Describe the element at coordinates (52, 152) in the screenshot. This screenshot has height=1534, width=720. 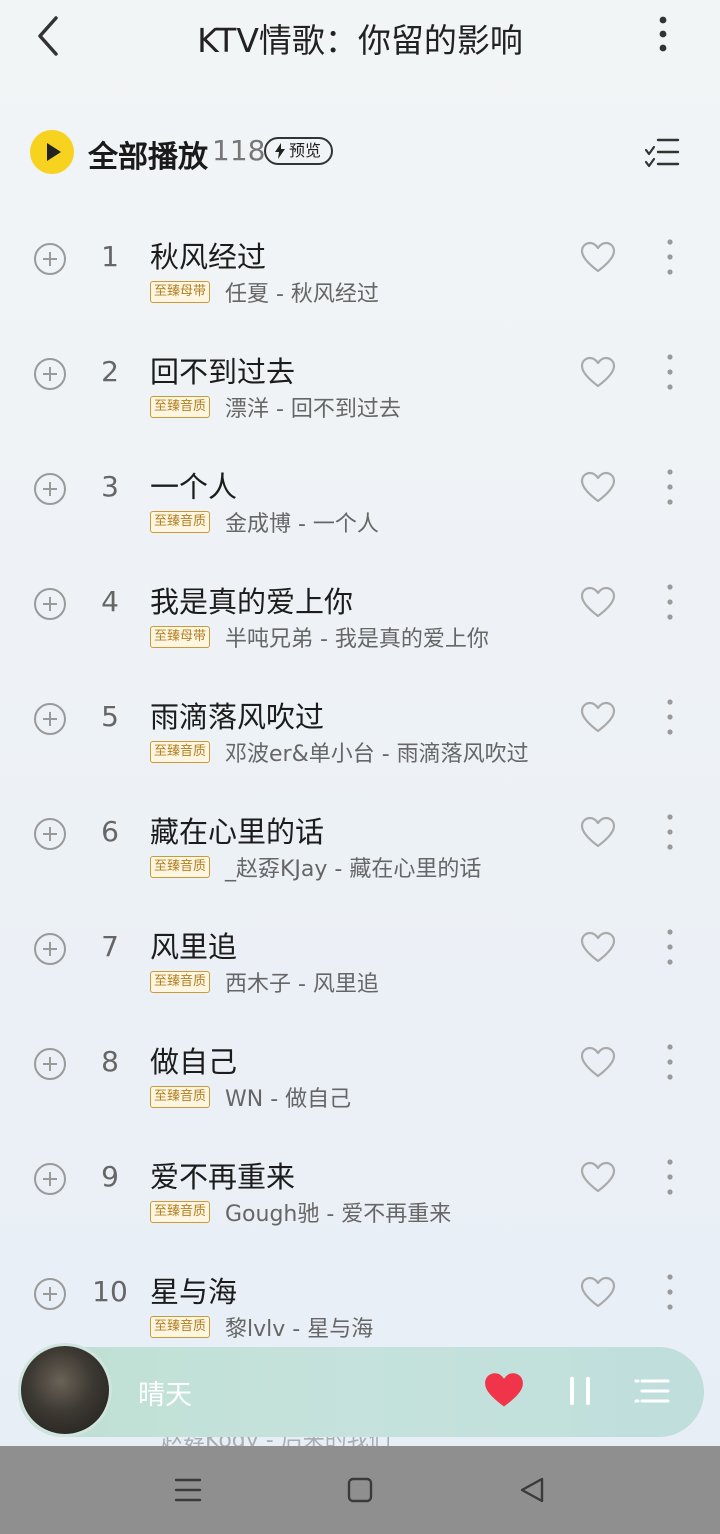
I see `play-all-button` at that location.